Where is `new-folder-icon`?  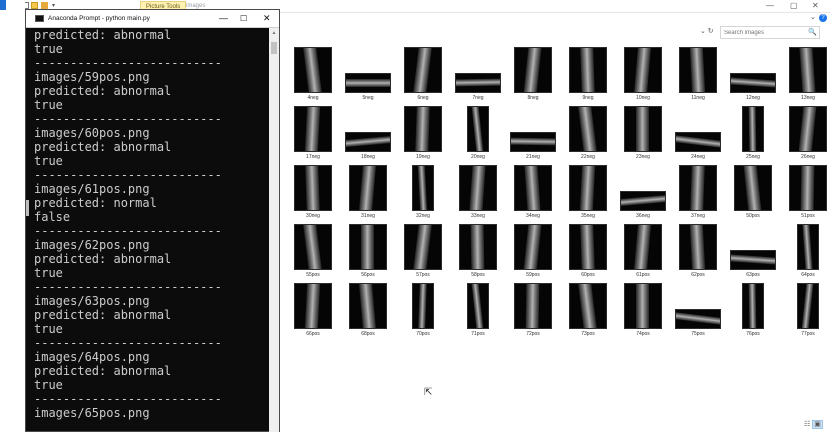
new-folder-icon is located at coordinates (34, 5).